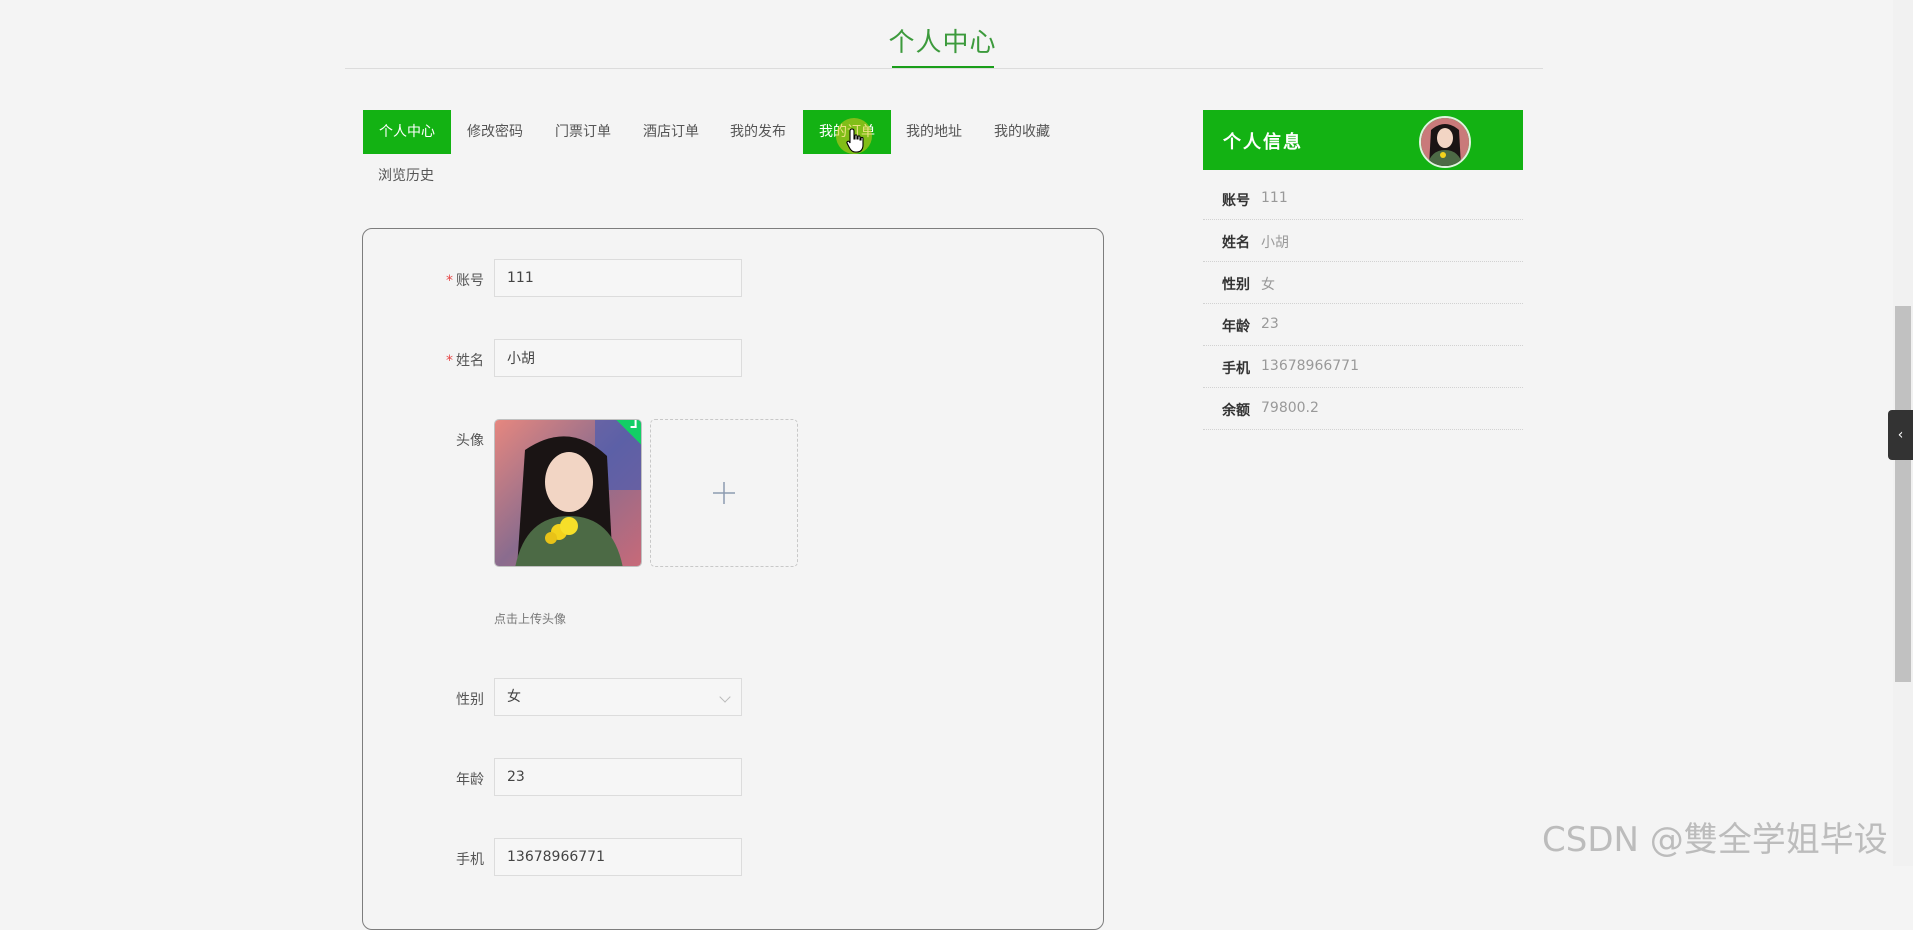 This screenshot has width=1913, height=930. Describe the element at coordinates (1236, 201) in the screenshot. I see `info-key: 账号` at that location.